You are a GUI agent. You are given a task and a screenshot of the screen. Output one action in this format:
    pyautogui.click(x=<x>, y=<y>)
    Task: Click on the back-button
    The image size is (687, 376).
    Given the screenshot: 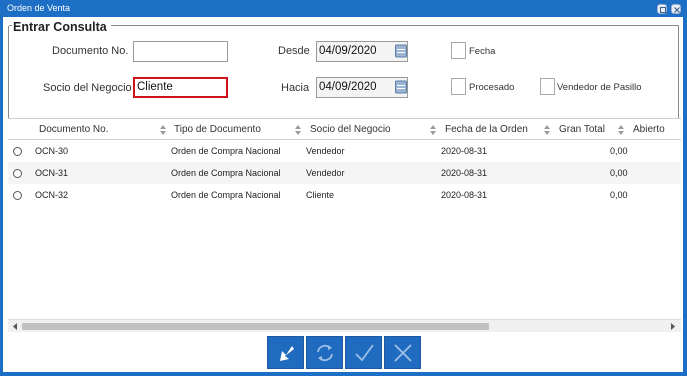 What is the action you would take?
    pyautogui.click(x=285, y=352)
    